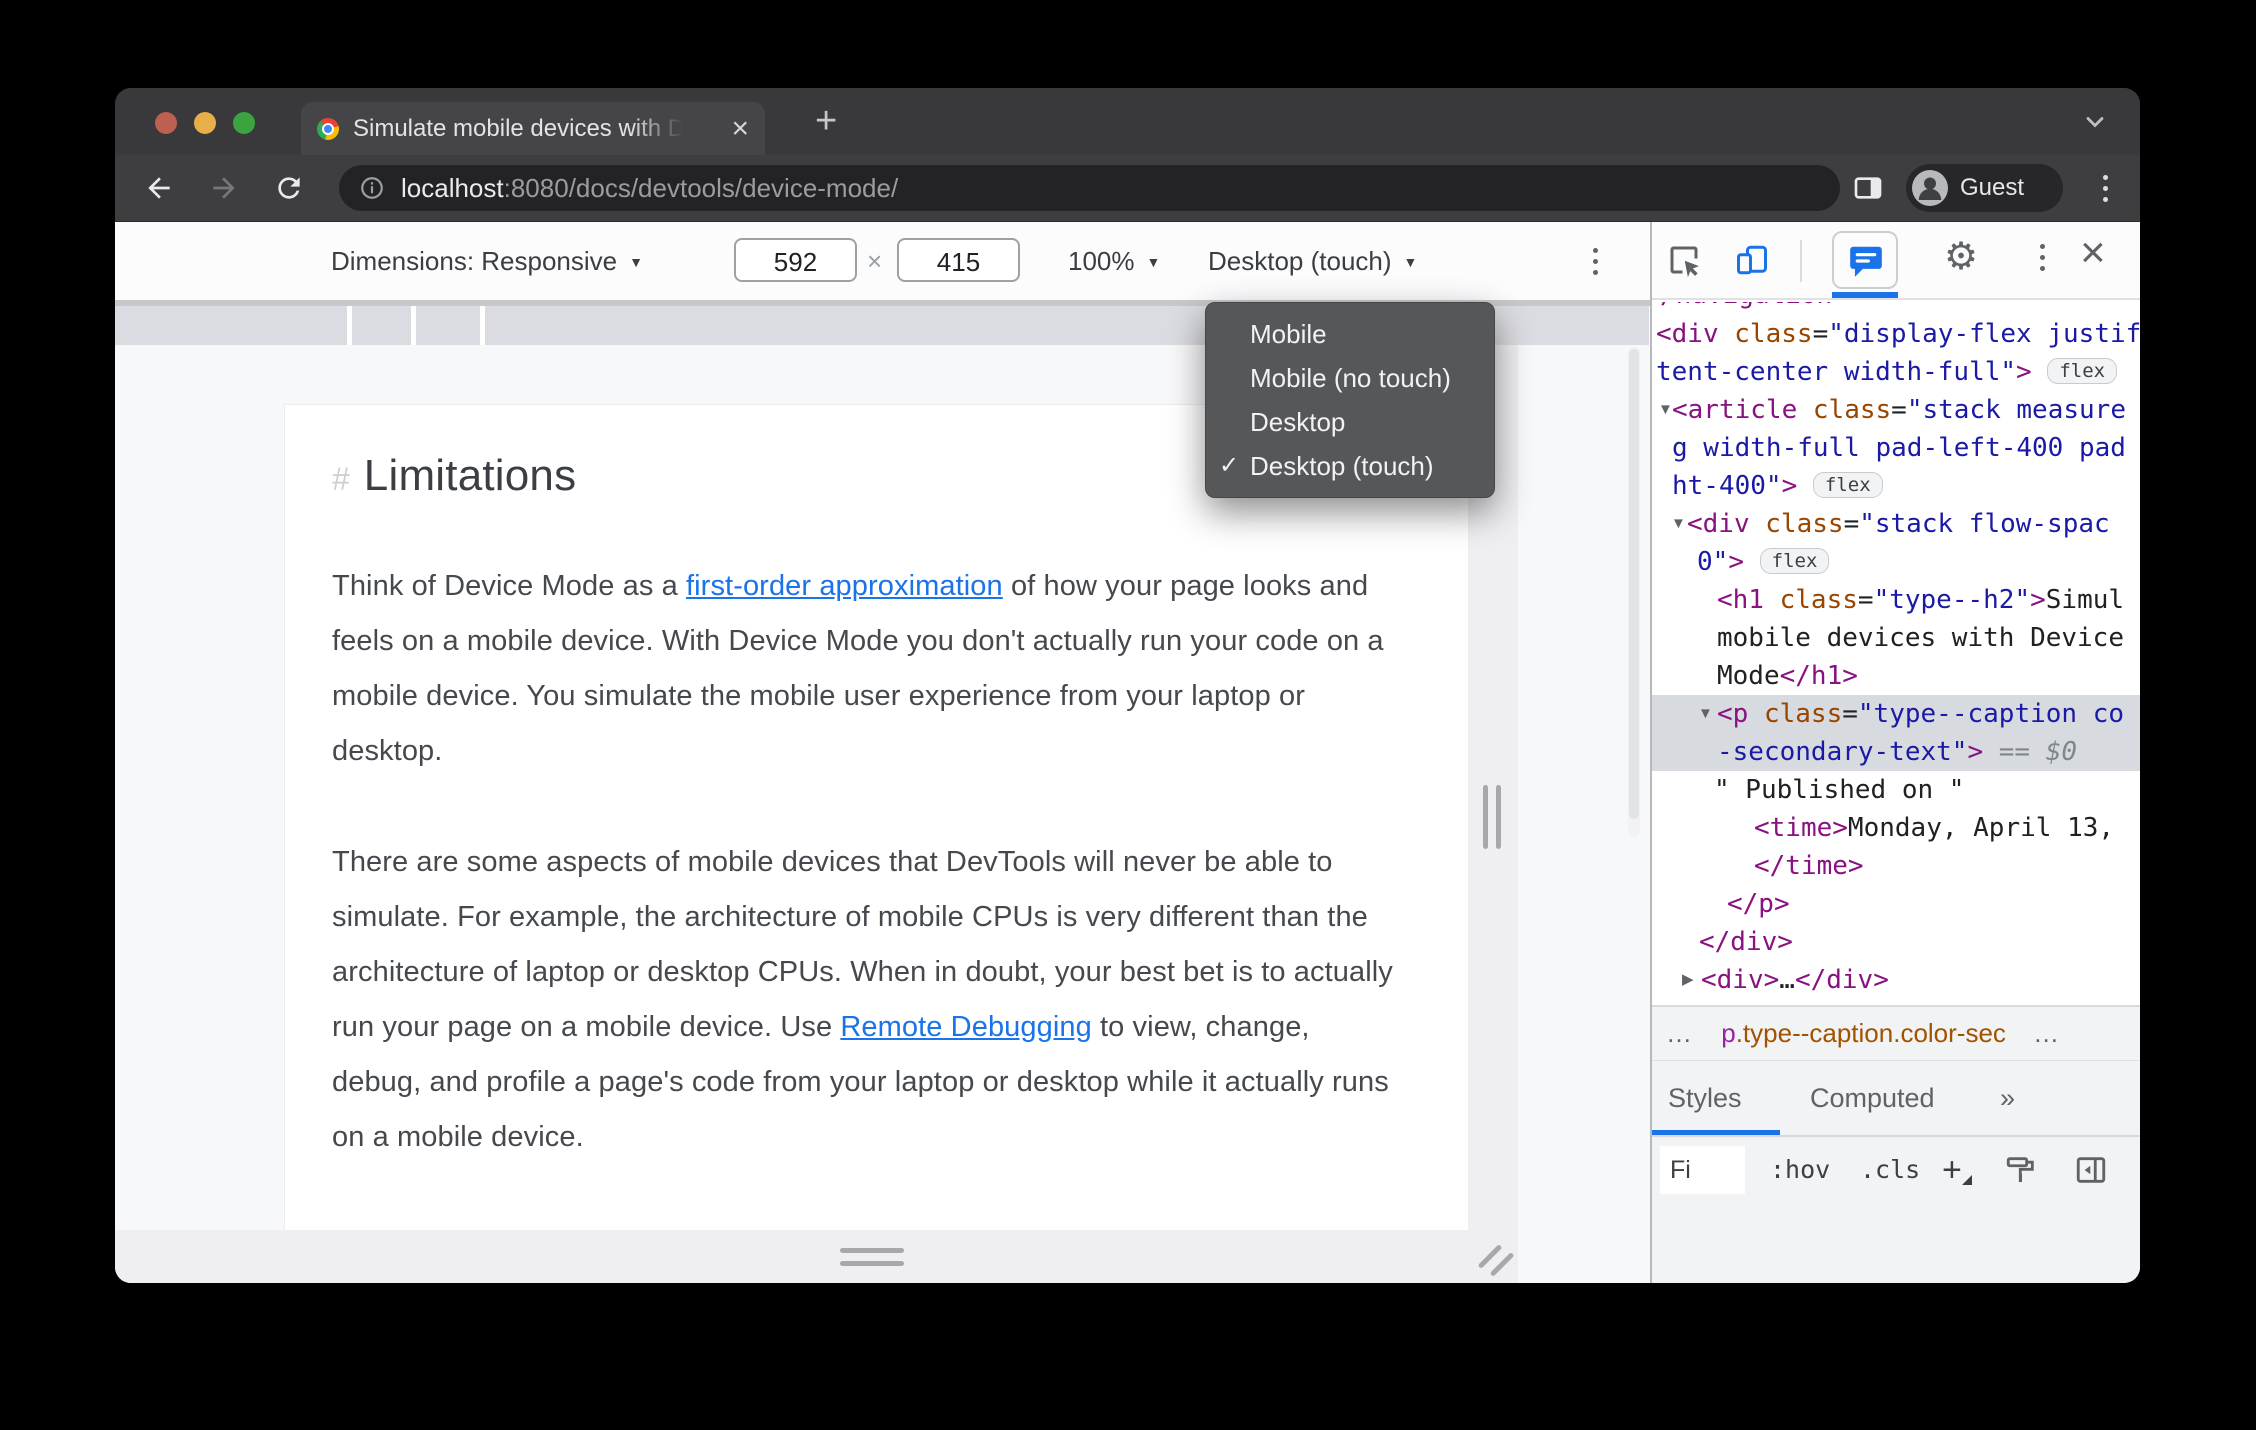  What do you see at coordinates (844, 586) in the screenshot?
I see `inline-link: first-order approximation` at bounding box center [844, 586].